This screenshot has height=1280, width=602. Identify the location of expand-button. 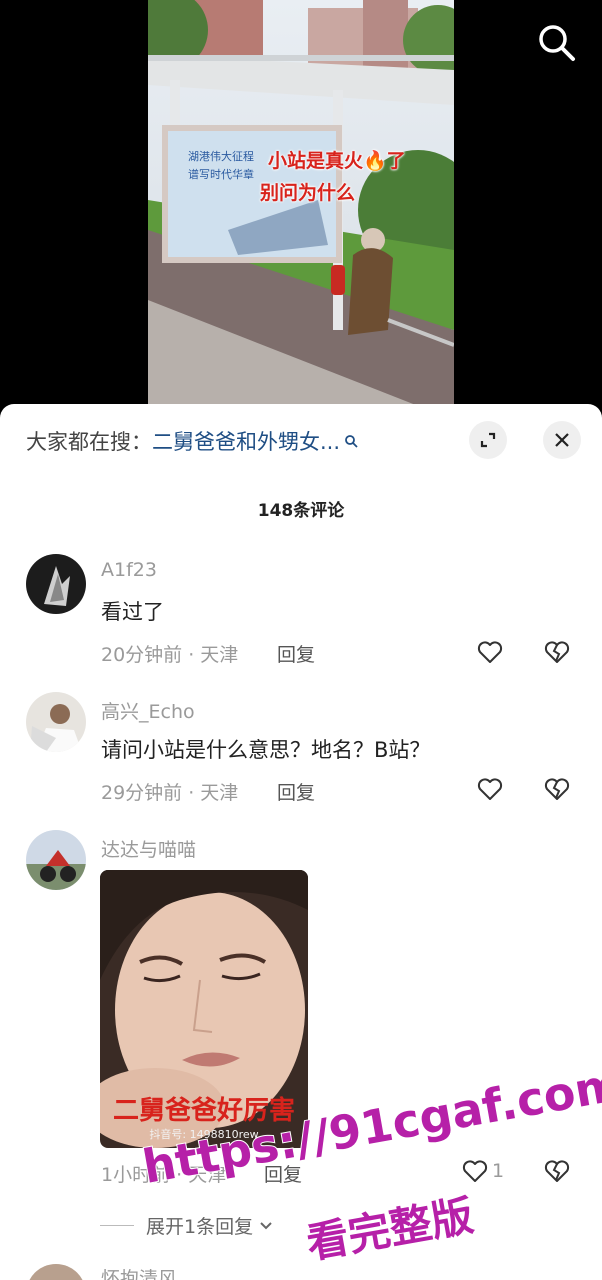
(488, 440).